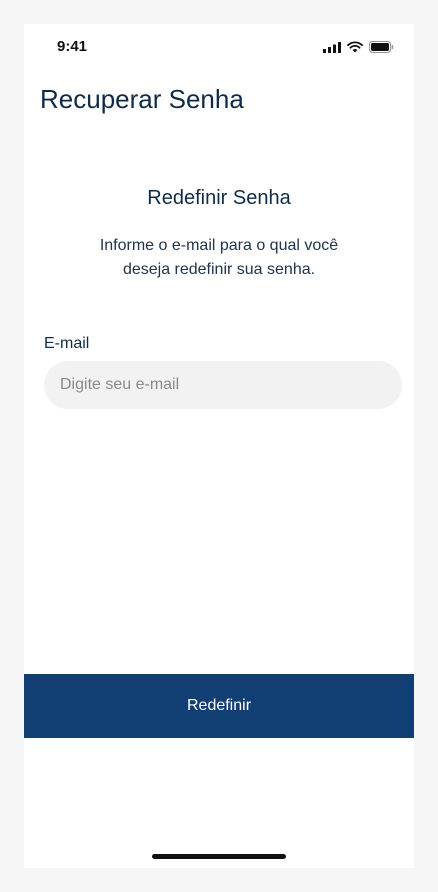 This screenshot has height=892, width=438. I want to click on status-time: 9:41, so click(72, 46).